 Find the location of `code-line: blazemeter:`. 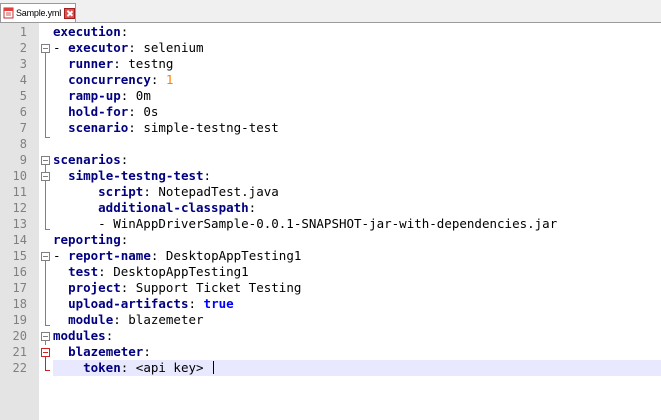

code-line: blazemeter: is located at coordinates (357, 352).